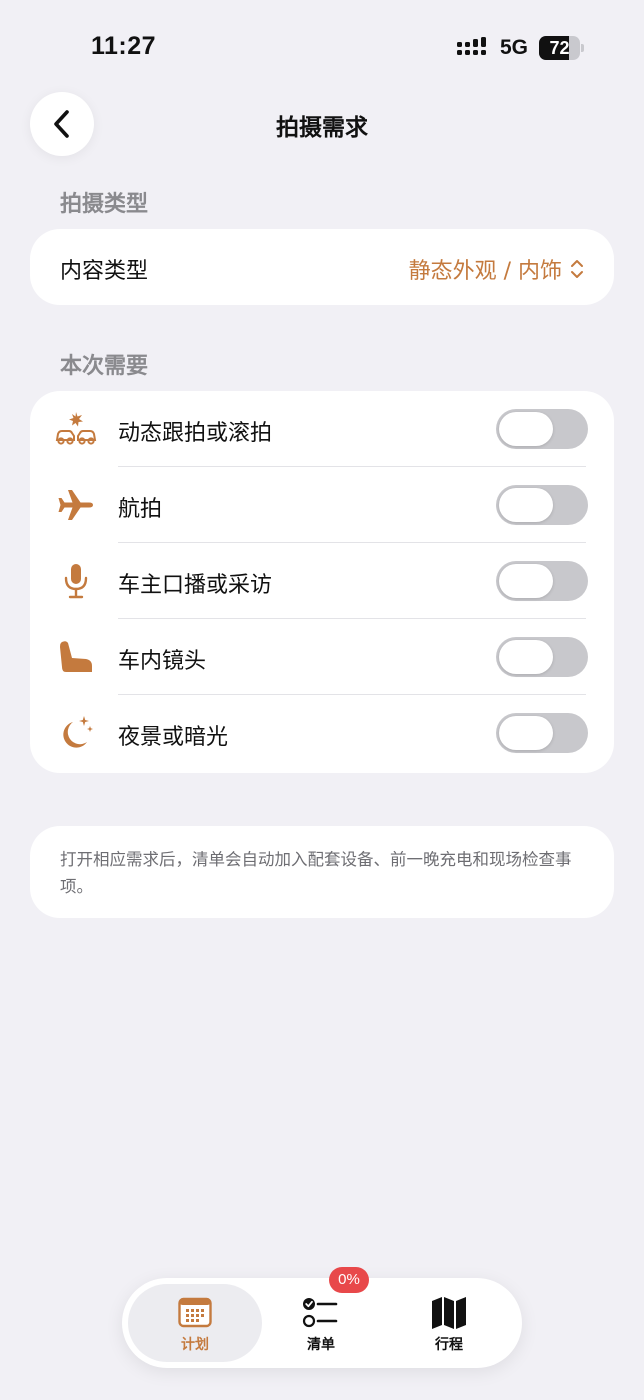 Image resolution: width=644 pixels, height=1400 pixels. I want to click on tab-checklist-label: 清单, so click(321, 1345).